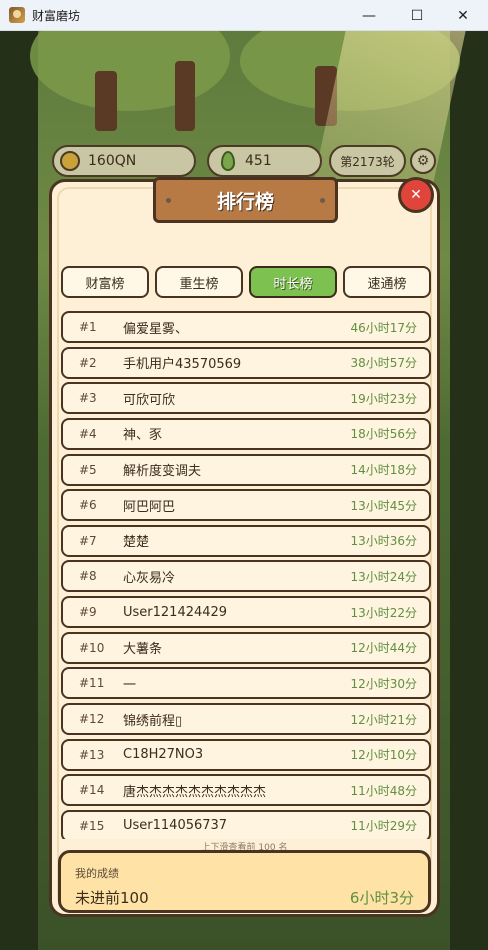 The height and width of the screenshot is (950, 488). I want to click on play-time: 13小时36分, so click(383, 541).